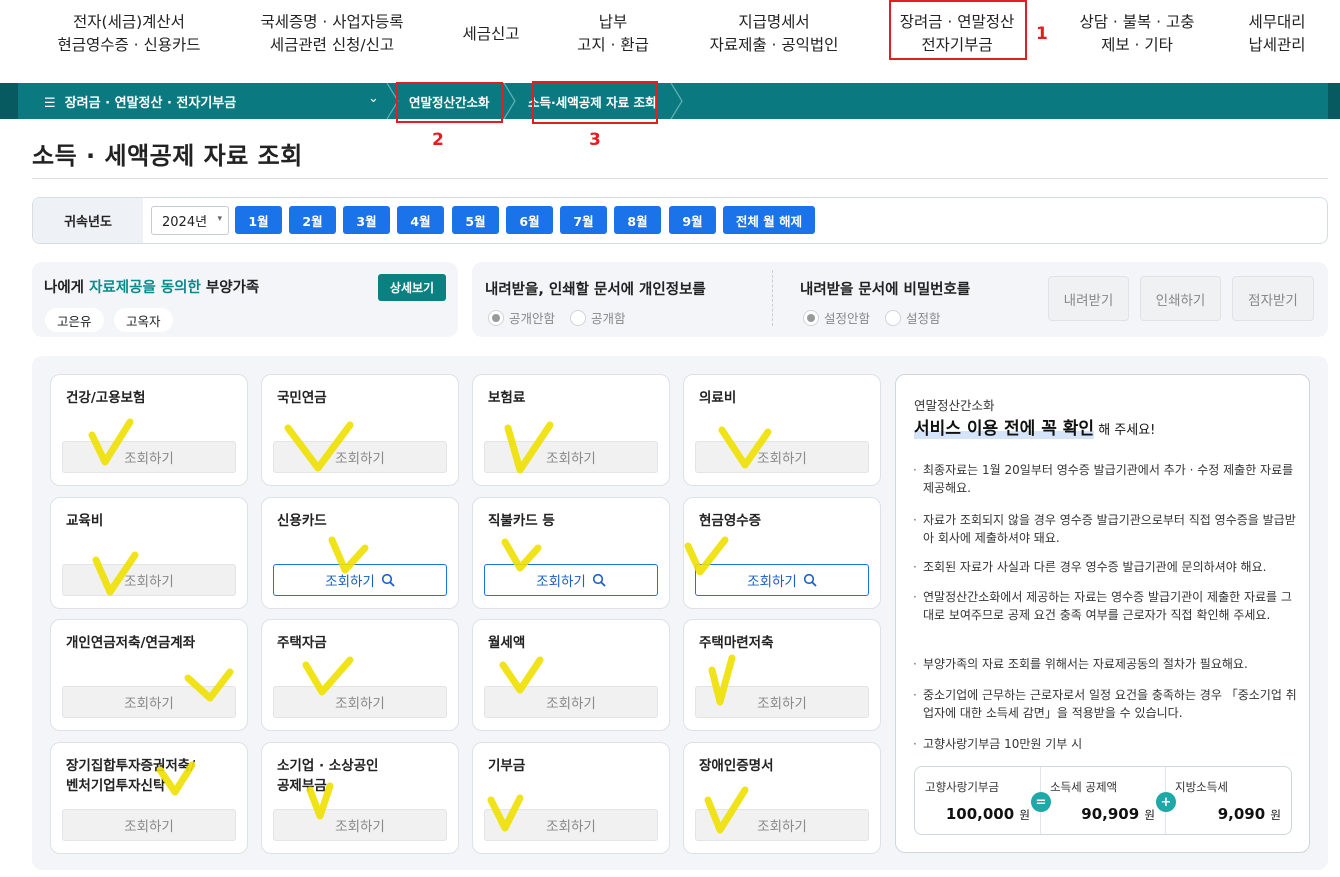 This screenshot has height=877, width=1340. I want to click on nav-label: 자료제출 · 공익법인, so click(774, 45).